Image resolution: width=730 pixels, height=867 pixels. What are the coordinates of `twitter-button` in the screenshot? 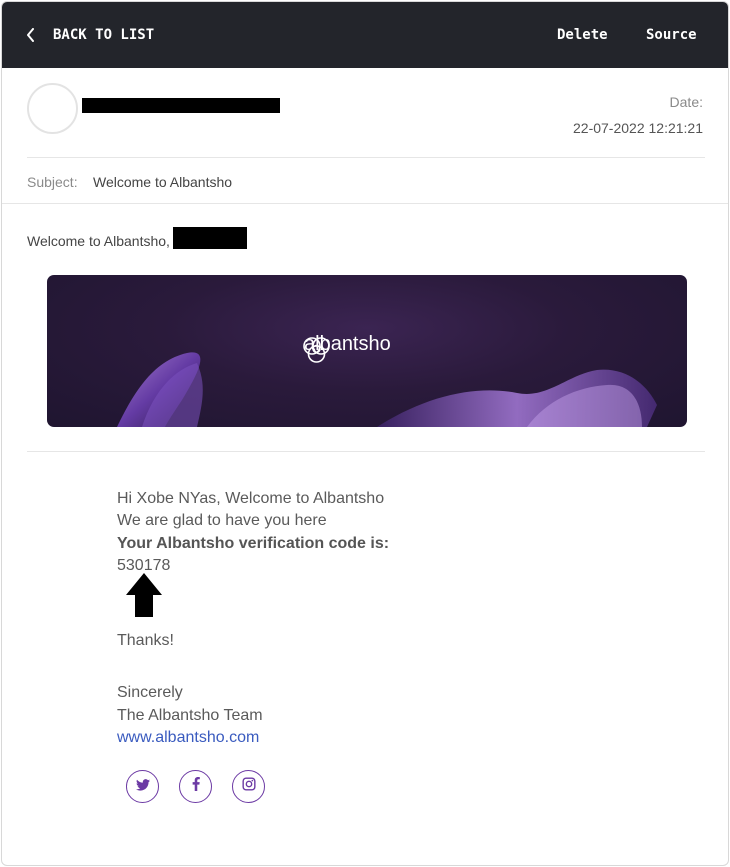 It's located at (142, 786).